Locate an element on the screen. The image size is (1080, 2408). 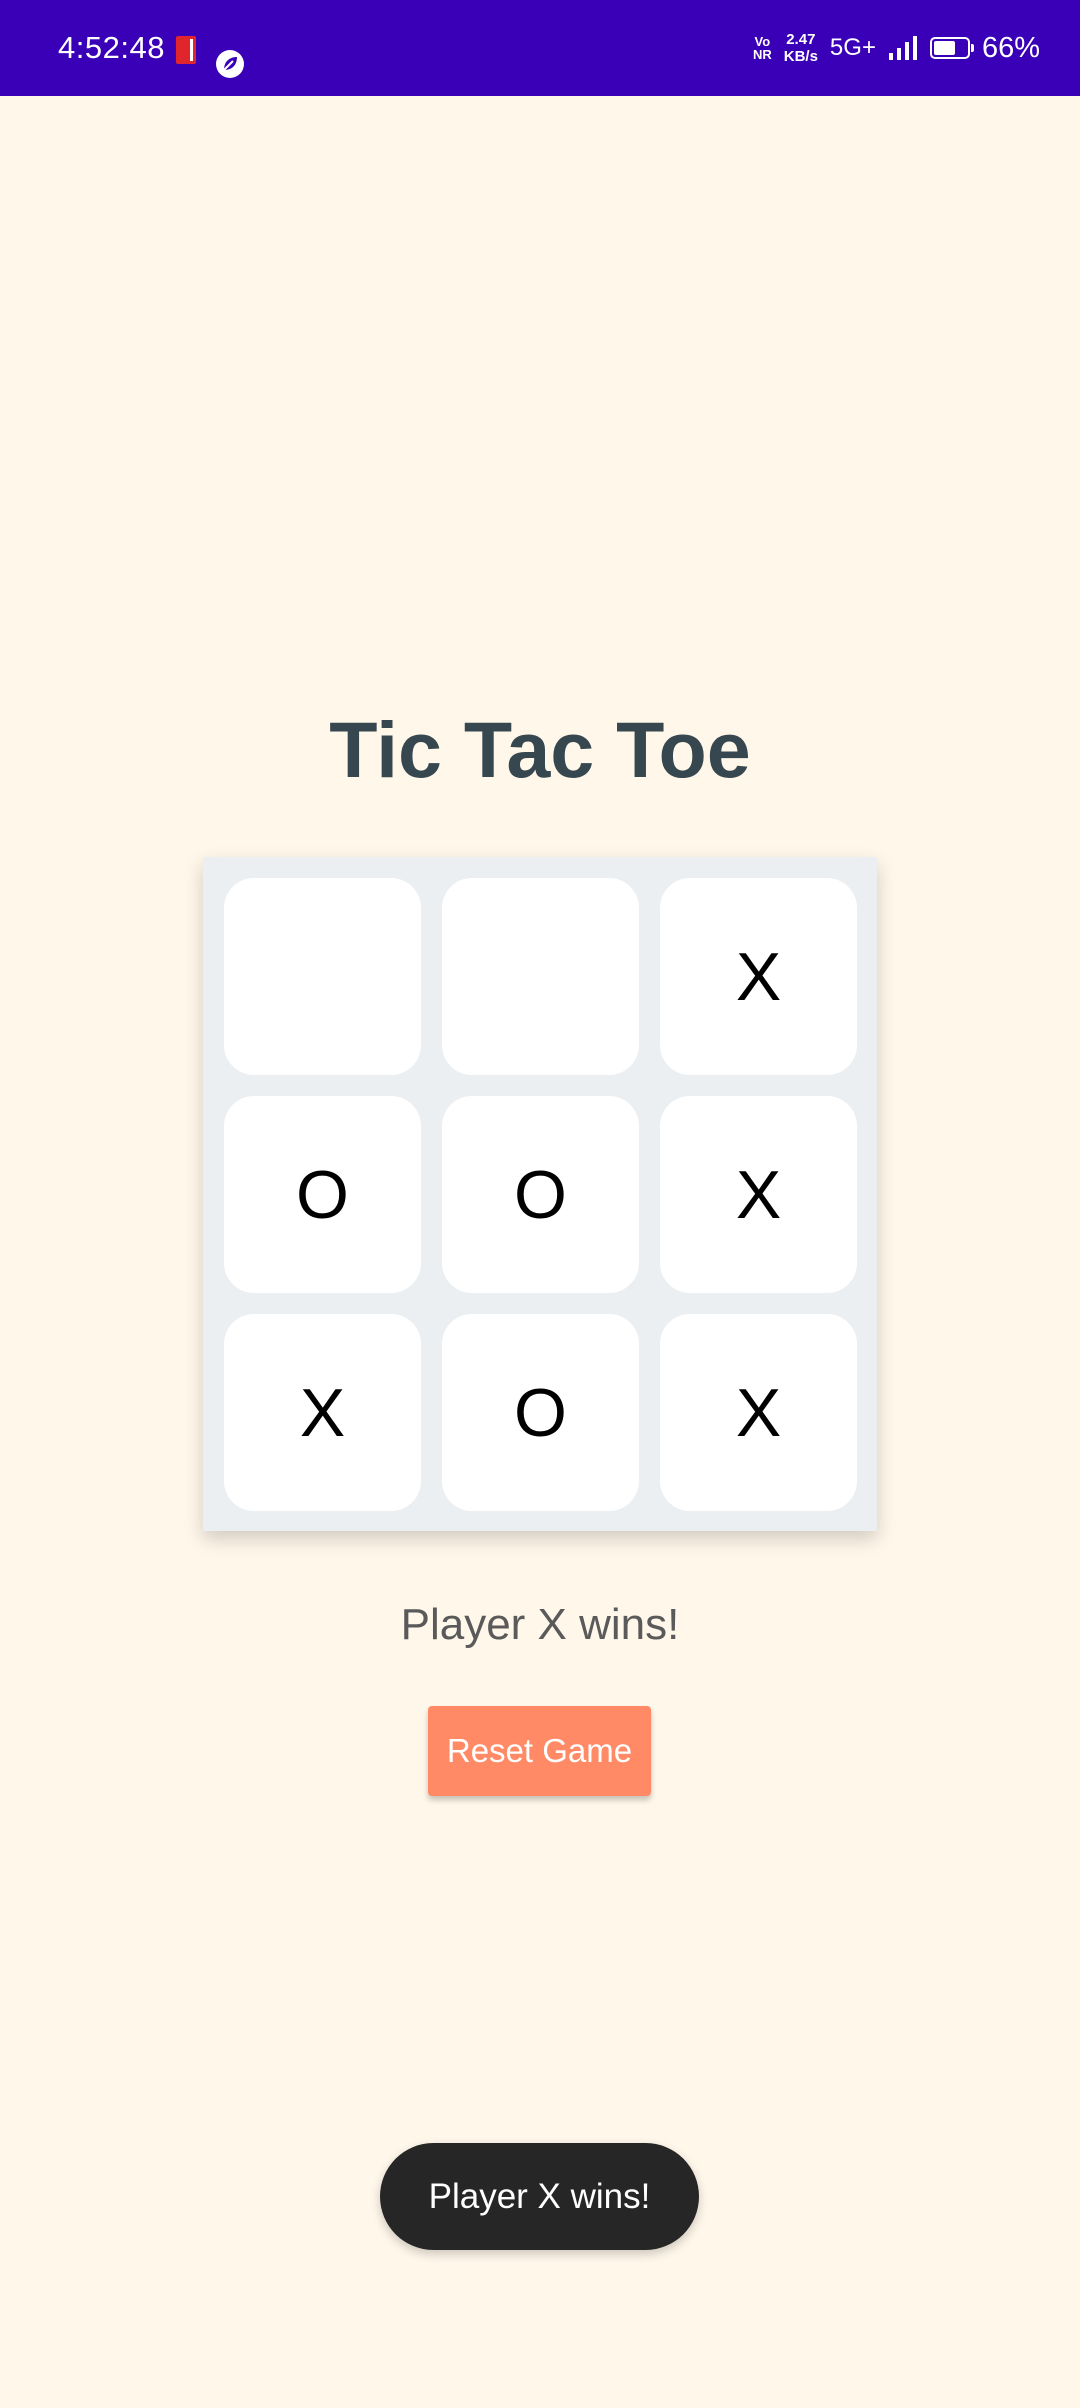
battery-level-fill is located at coordinates (944, 48).